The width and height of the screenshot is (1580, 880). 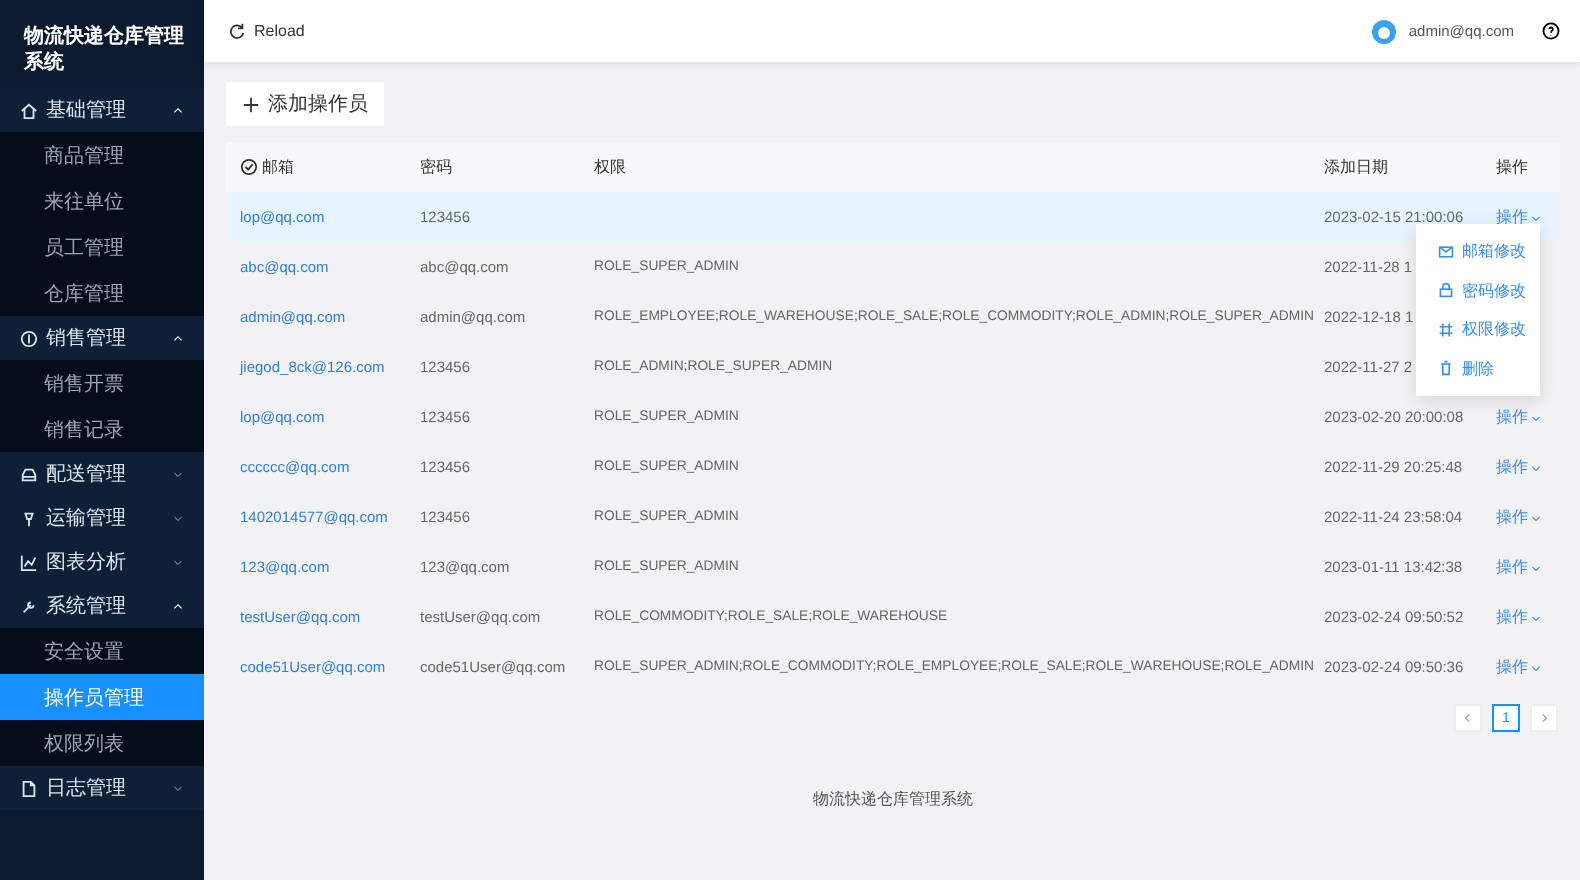 What do you see at coordinates (102, 201) in the screenshot?
I see `menu-item: 来往单位` at bounding box center [102, 201].